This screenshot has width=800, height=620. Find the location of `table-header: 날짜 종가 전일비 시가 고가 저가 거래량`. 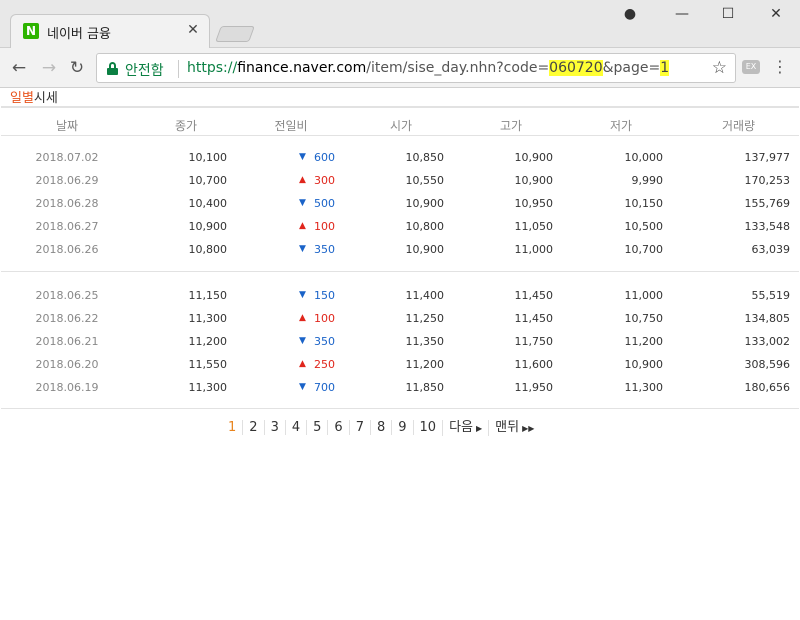

table-header: 날짜 종가 전일비 시가 고가 저가 거래량 is located at coordinates (400, 121).